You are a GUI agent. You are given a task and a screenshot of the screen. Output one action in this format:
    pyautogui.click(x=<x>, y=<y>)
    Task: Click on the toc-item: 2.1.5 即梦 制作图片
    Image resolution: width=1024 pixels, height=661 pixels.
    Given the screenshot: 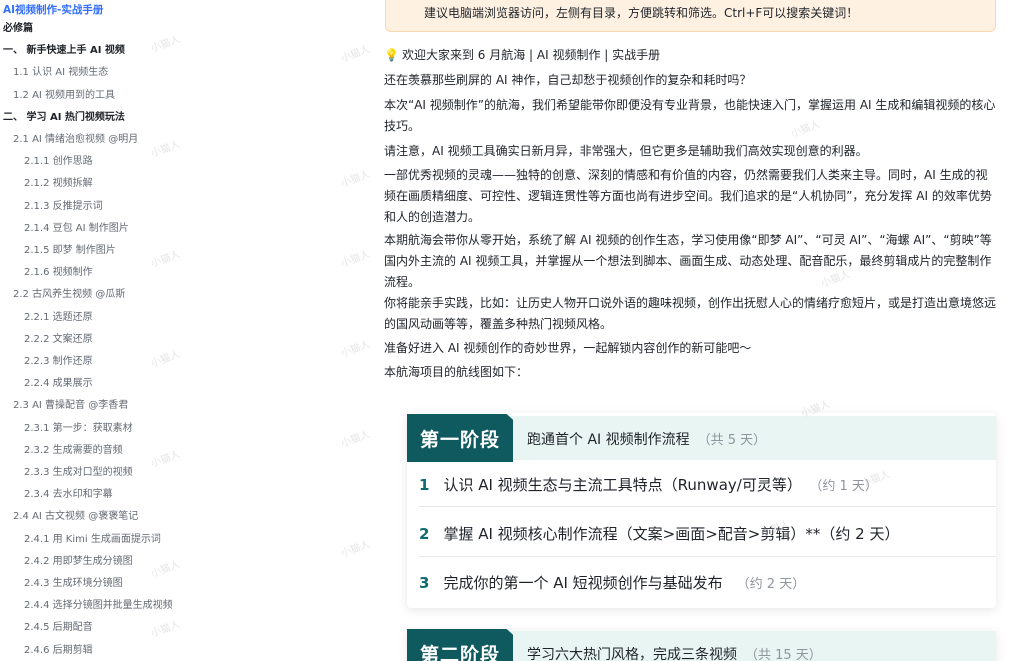 What is the action you would take?
    pyautogui.click(x=70, y=251)
    